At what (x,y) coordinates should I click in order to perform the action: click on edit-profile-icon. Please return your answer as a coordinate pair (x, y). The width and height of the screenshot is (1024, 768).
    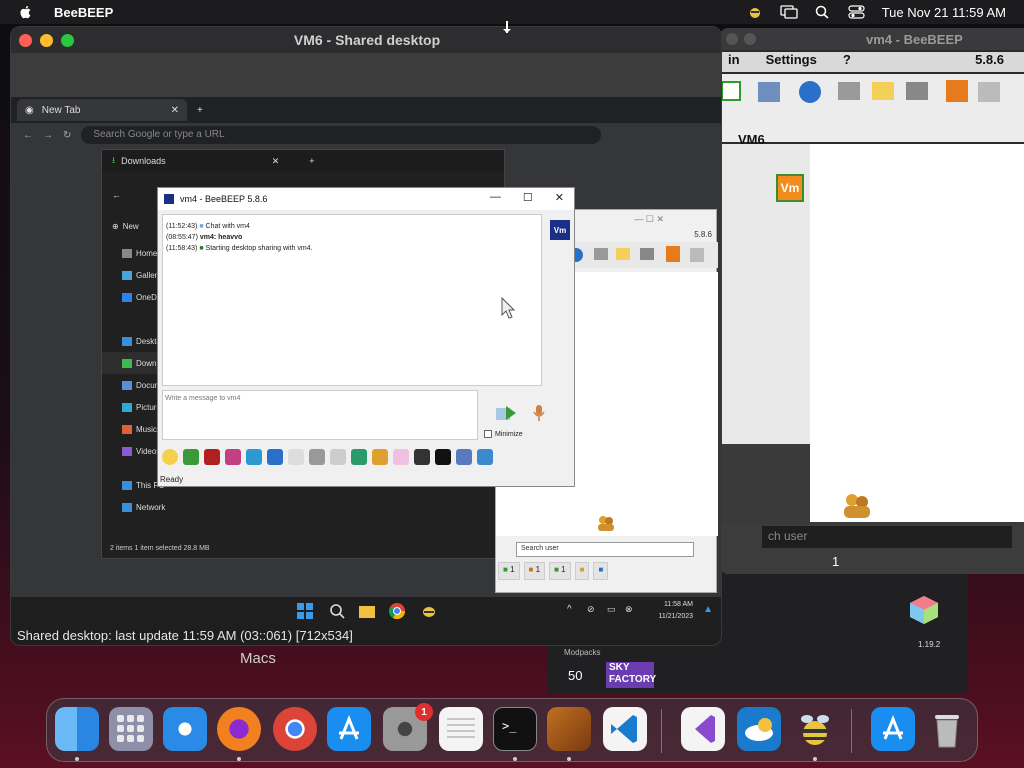
    Looking at the image, I should click on (769, 92).